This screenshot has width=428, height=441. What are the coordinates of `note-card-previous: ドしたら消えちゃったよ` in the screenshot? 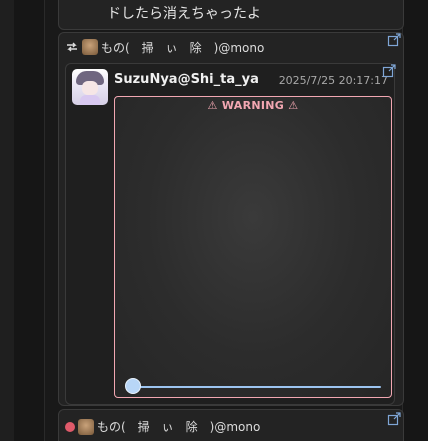 It's located at (231, 15).